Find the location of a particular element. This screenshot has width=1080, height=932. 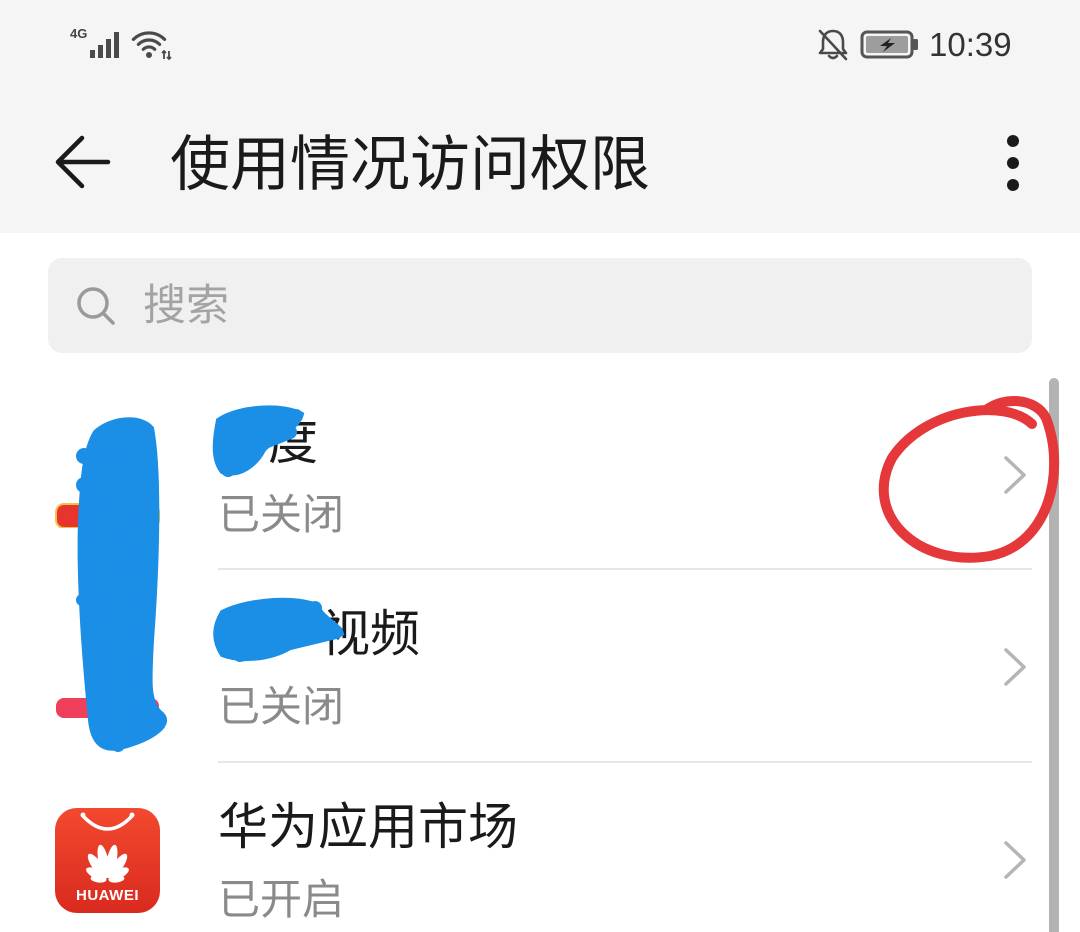

back-arrow-icon is located at coordinates (83, 162).